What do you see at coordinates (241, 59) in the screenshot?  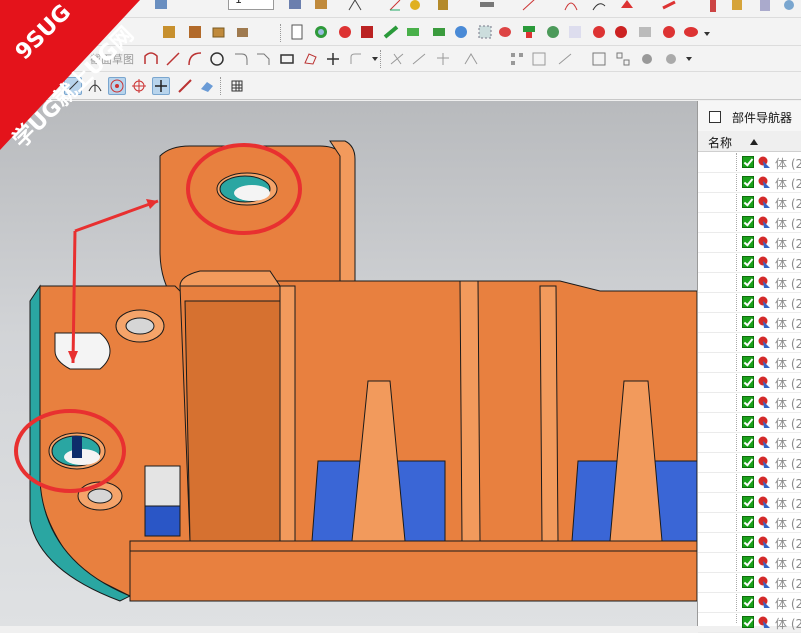 I see `fillet-icon` at bounding box center [241, 59].